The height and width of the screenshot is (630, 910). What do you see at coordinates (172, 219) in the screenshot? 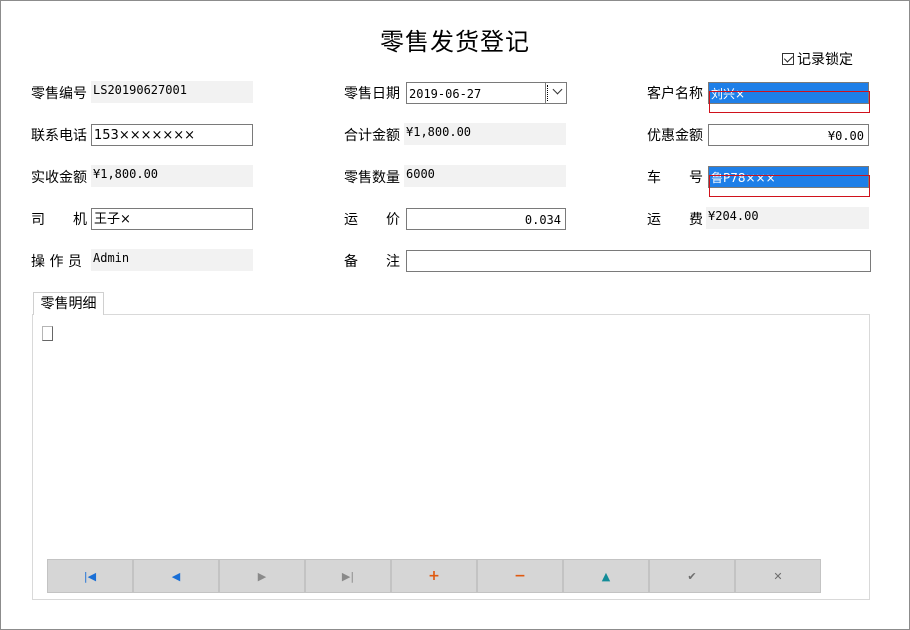
I see `driver-input: 王子×` at bounding box center [172, 219].